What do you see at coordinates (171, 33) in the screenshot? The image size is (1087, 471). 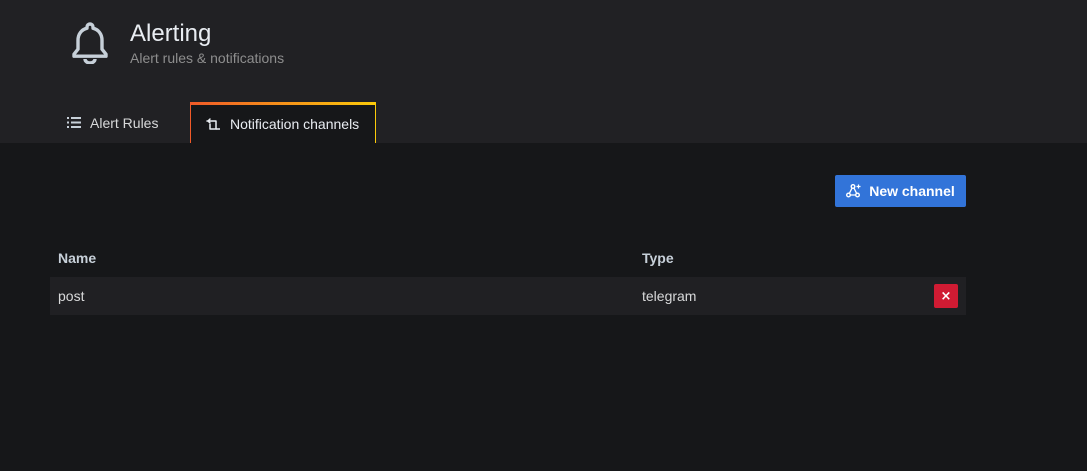 I see `page-title: Alerting` at bounding box center [171, 33].